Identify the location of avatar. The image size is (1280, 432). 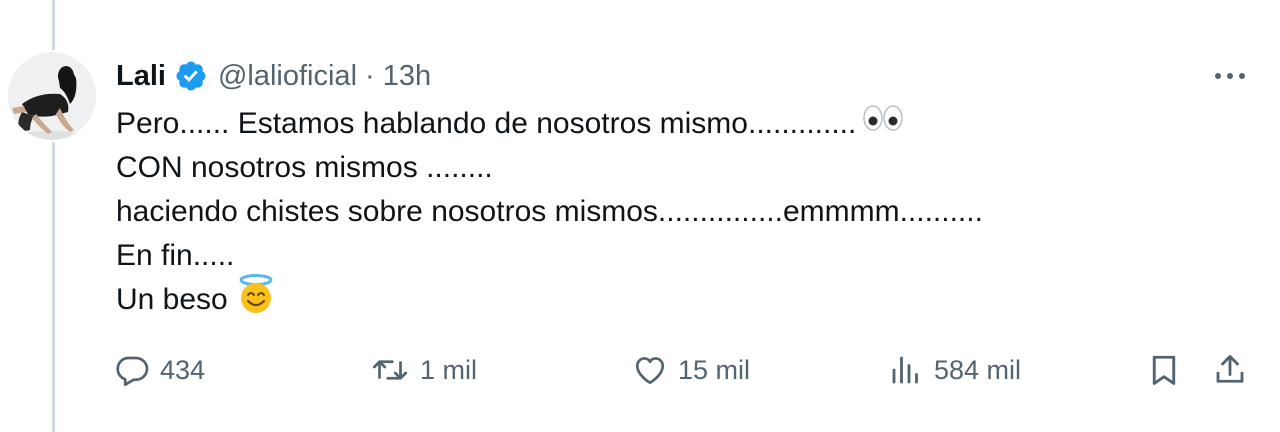
(52, 96).